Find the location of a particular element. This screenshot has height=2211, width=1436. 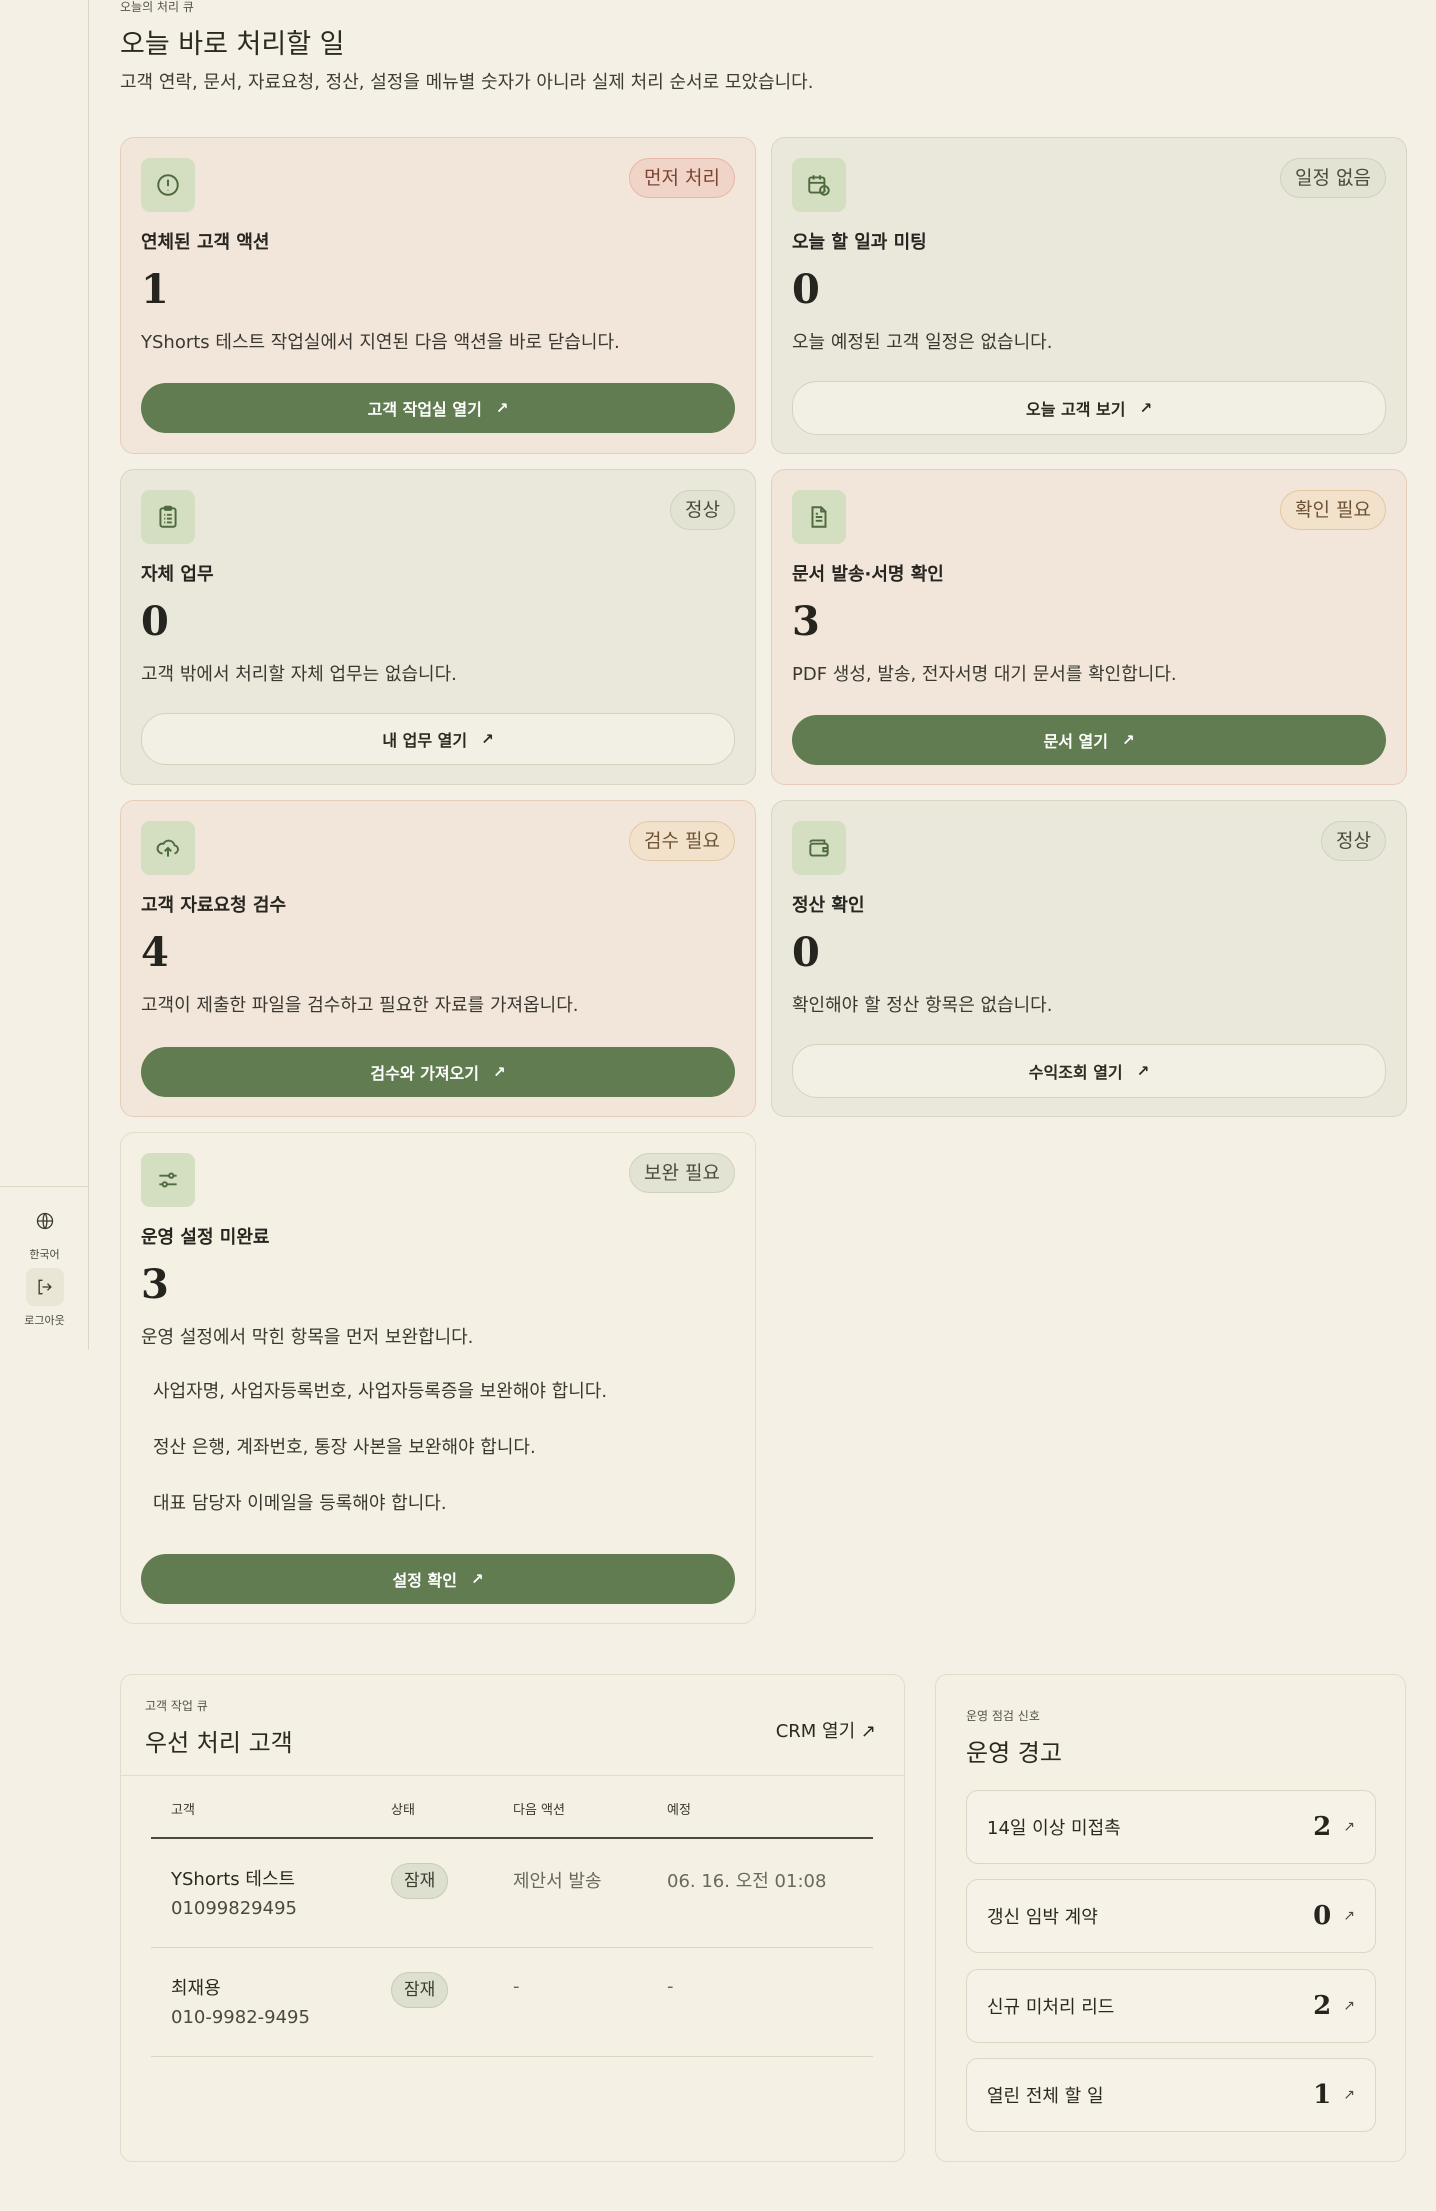

open-customer-workspace-button: 고객 작업실 열기 ↗ is located at coordinates (438, 408).